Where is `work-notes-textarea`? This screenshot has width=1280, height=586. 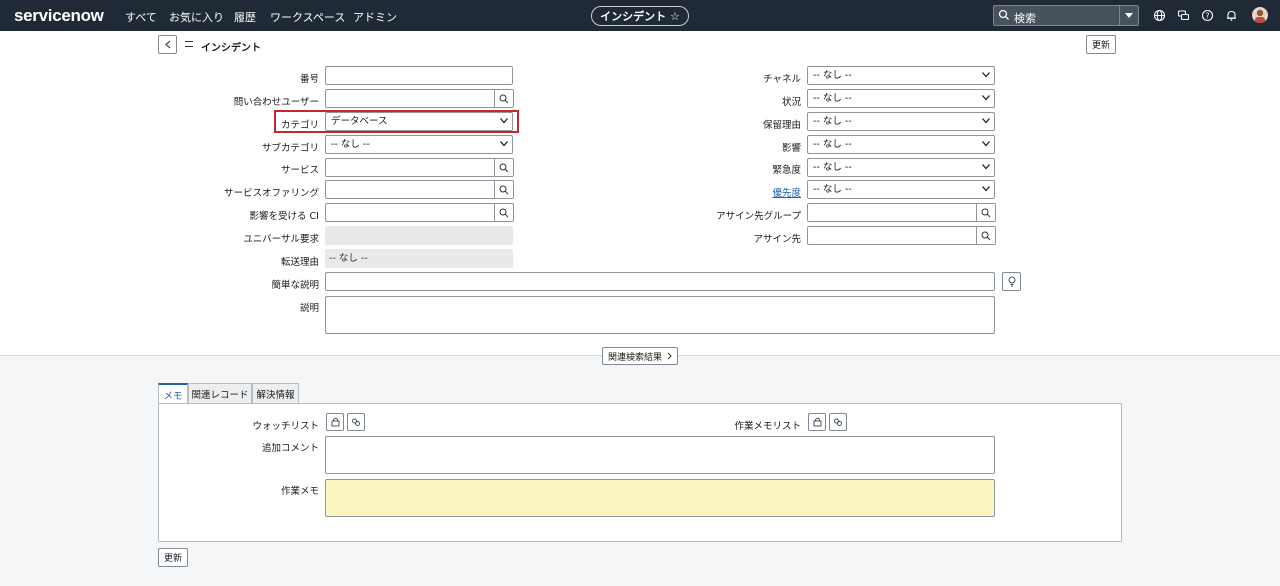 work-notes-textarea is located at coordinates (660, 498).